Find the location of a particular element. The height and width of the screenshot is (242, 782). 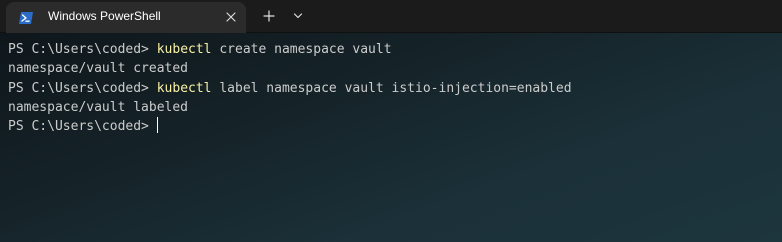

terminal-line: namespace/vault created is located at coordinates (391, 68).